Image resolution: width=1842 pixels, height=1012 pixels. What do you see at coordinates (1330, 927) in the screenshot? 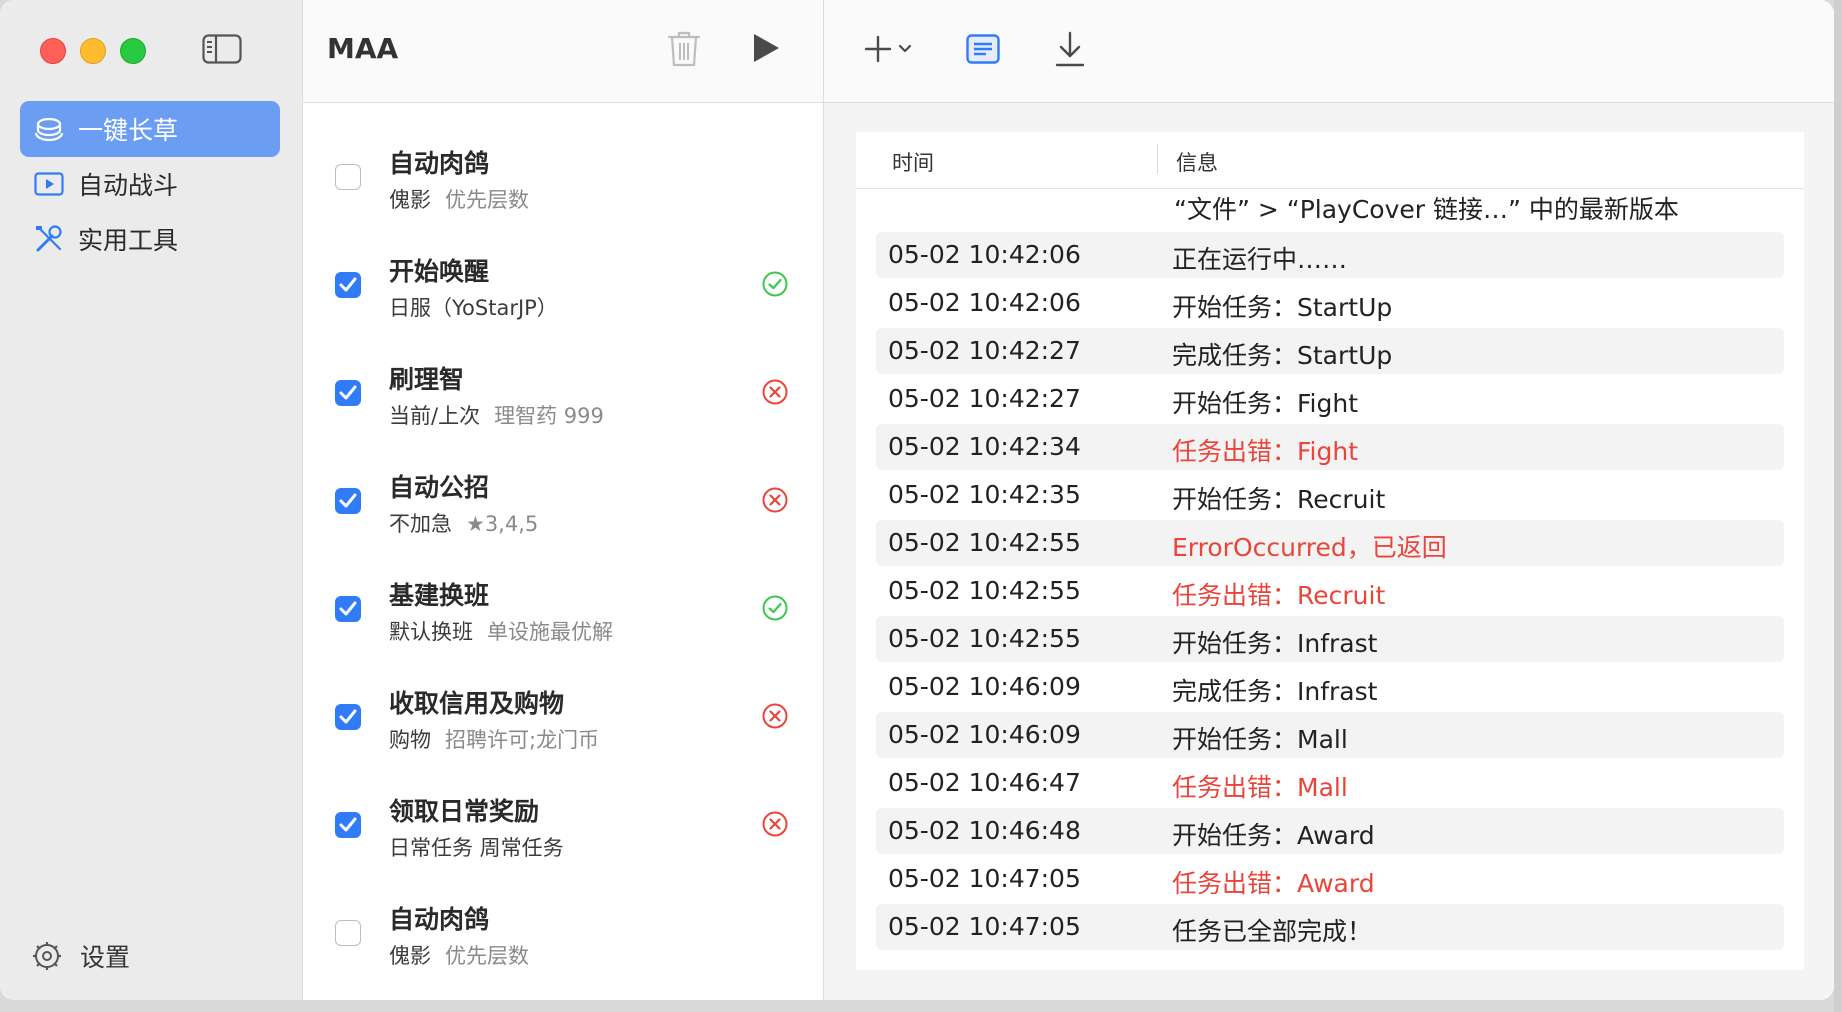
I see `log-row: 05-02 10:47:05 任务已全部完成！` at bounding box center [1330, 927].